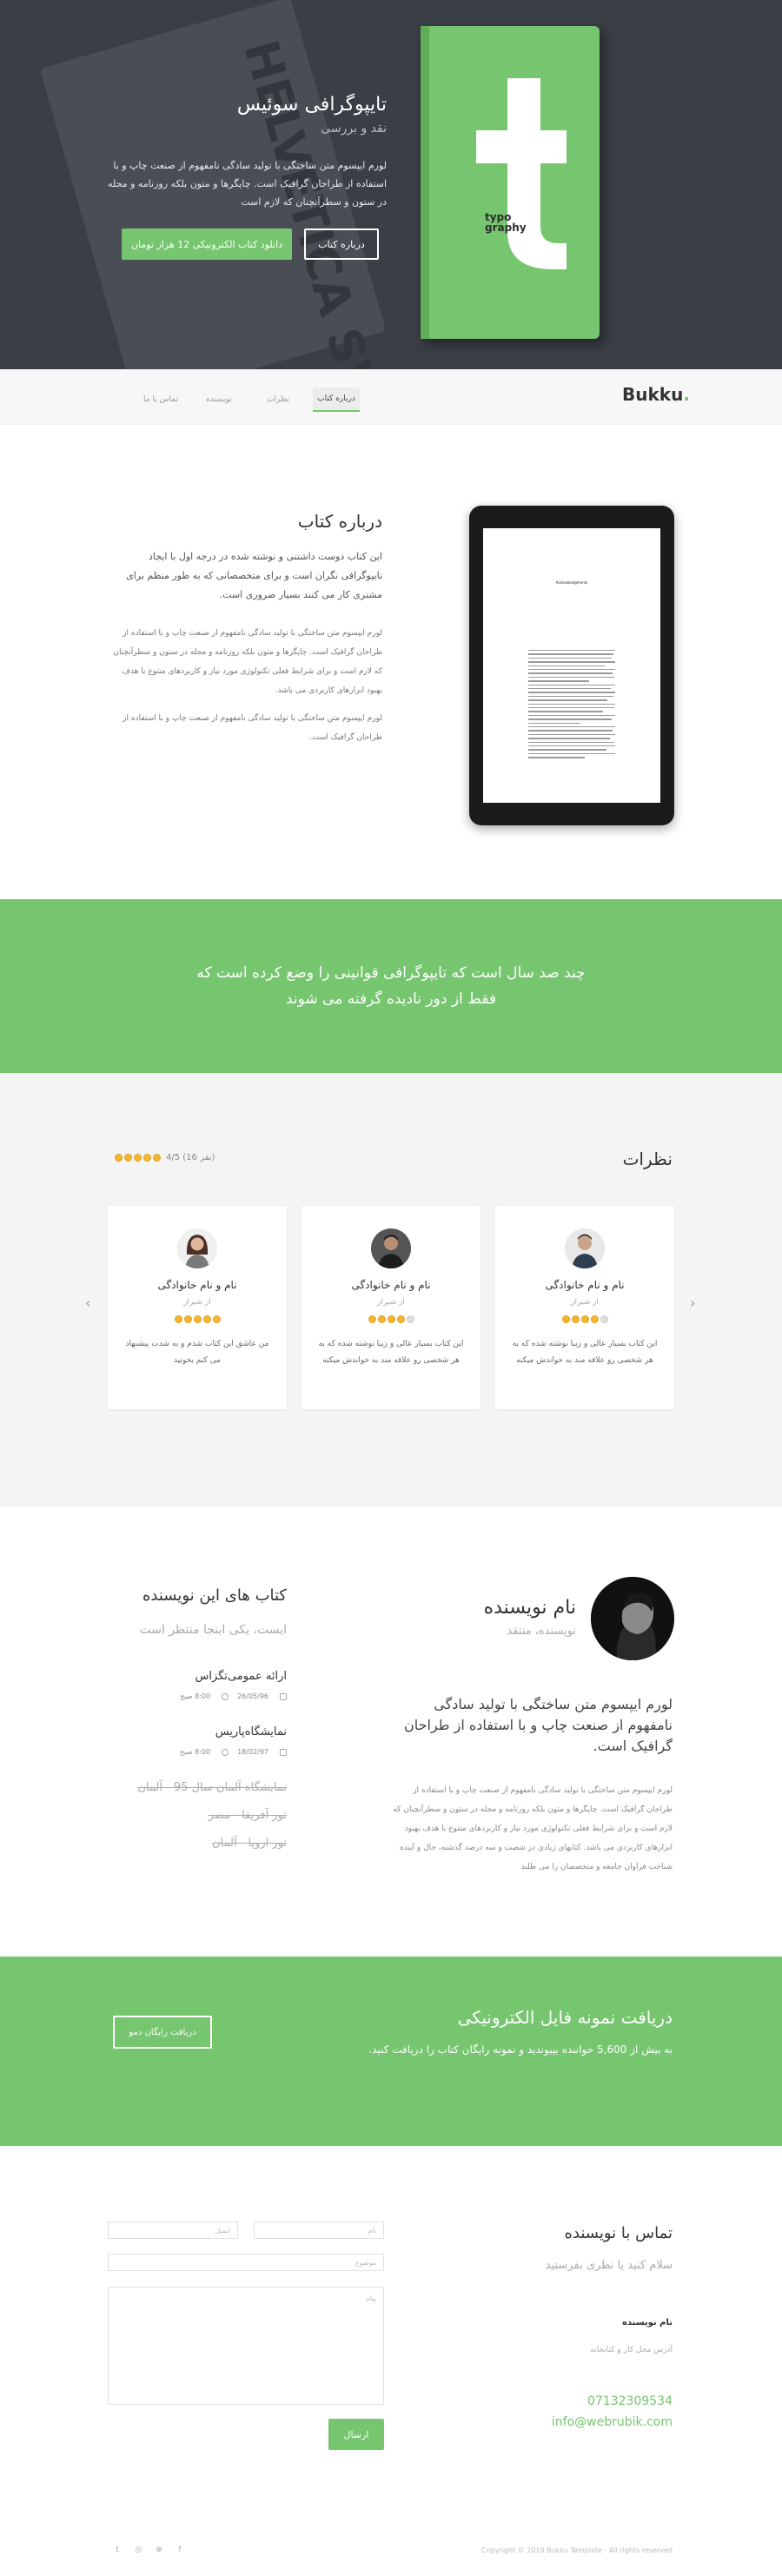 The height and width of the screenshot is (2576, 782). Describe the element at coordinates (572, 582) in the screenshot. I see `tablet-page-title: Acknowledgments` at that location.